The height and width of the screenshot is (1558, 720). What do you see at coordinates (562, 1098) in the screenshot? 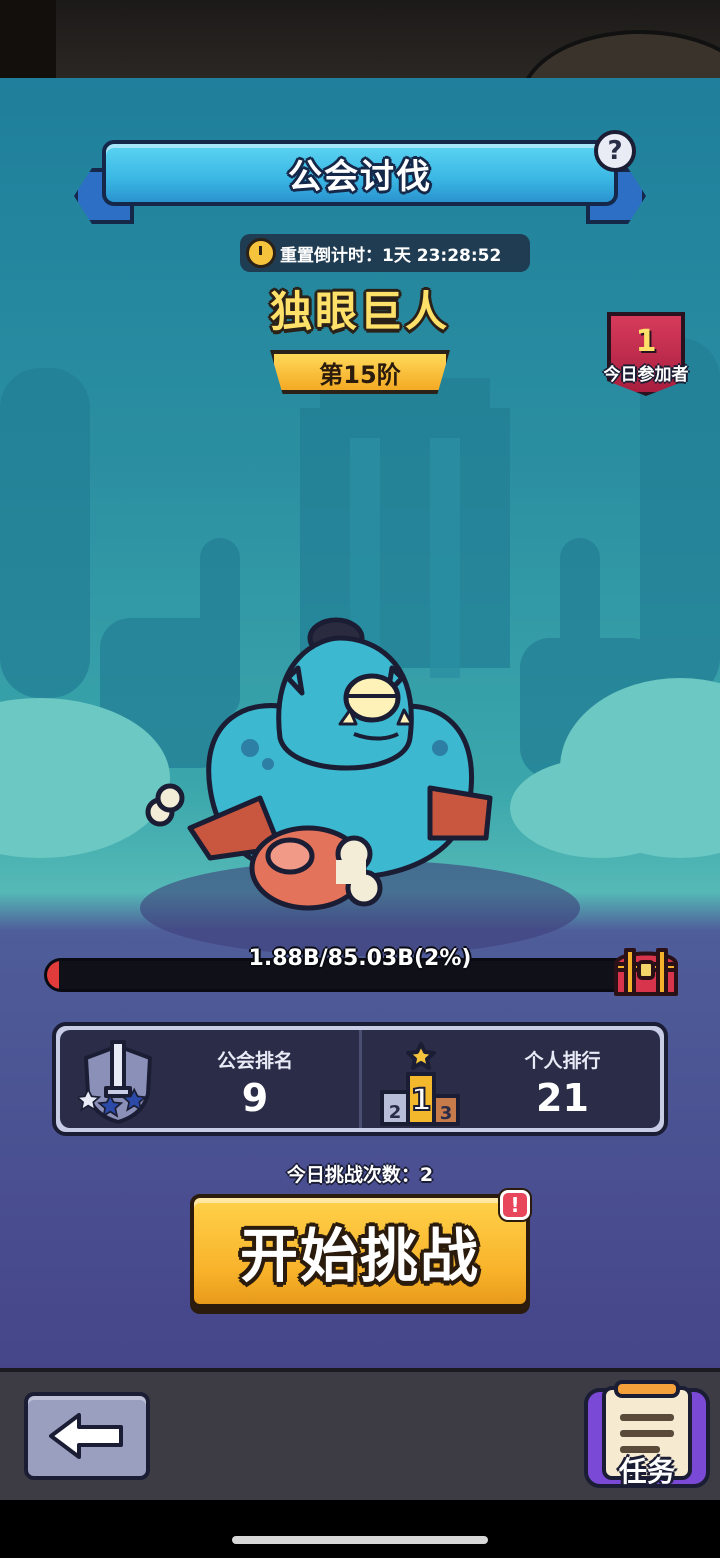
I see `personal-rank-value: 21` at bounding box center [562, 1098].